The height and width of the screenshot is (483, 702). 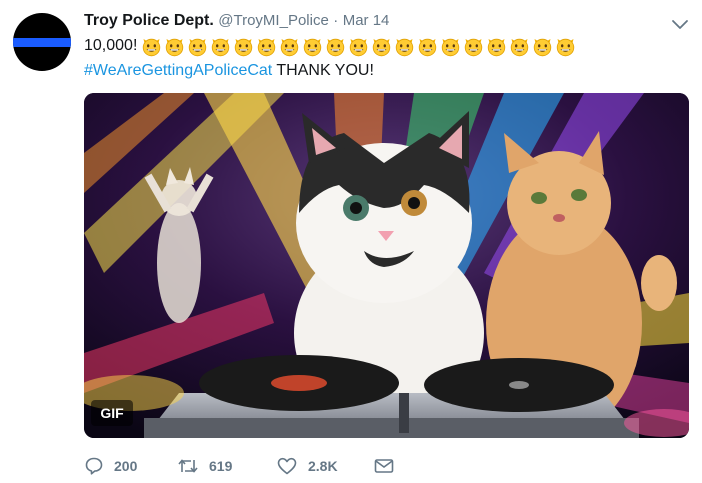 I want to click on like-count: 2.8K, so click(x=323, y=466).